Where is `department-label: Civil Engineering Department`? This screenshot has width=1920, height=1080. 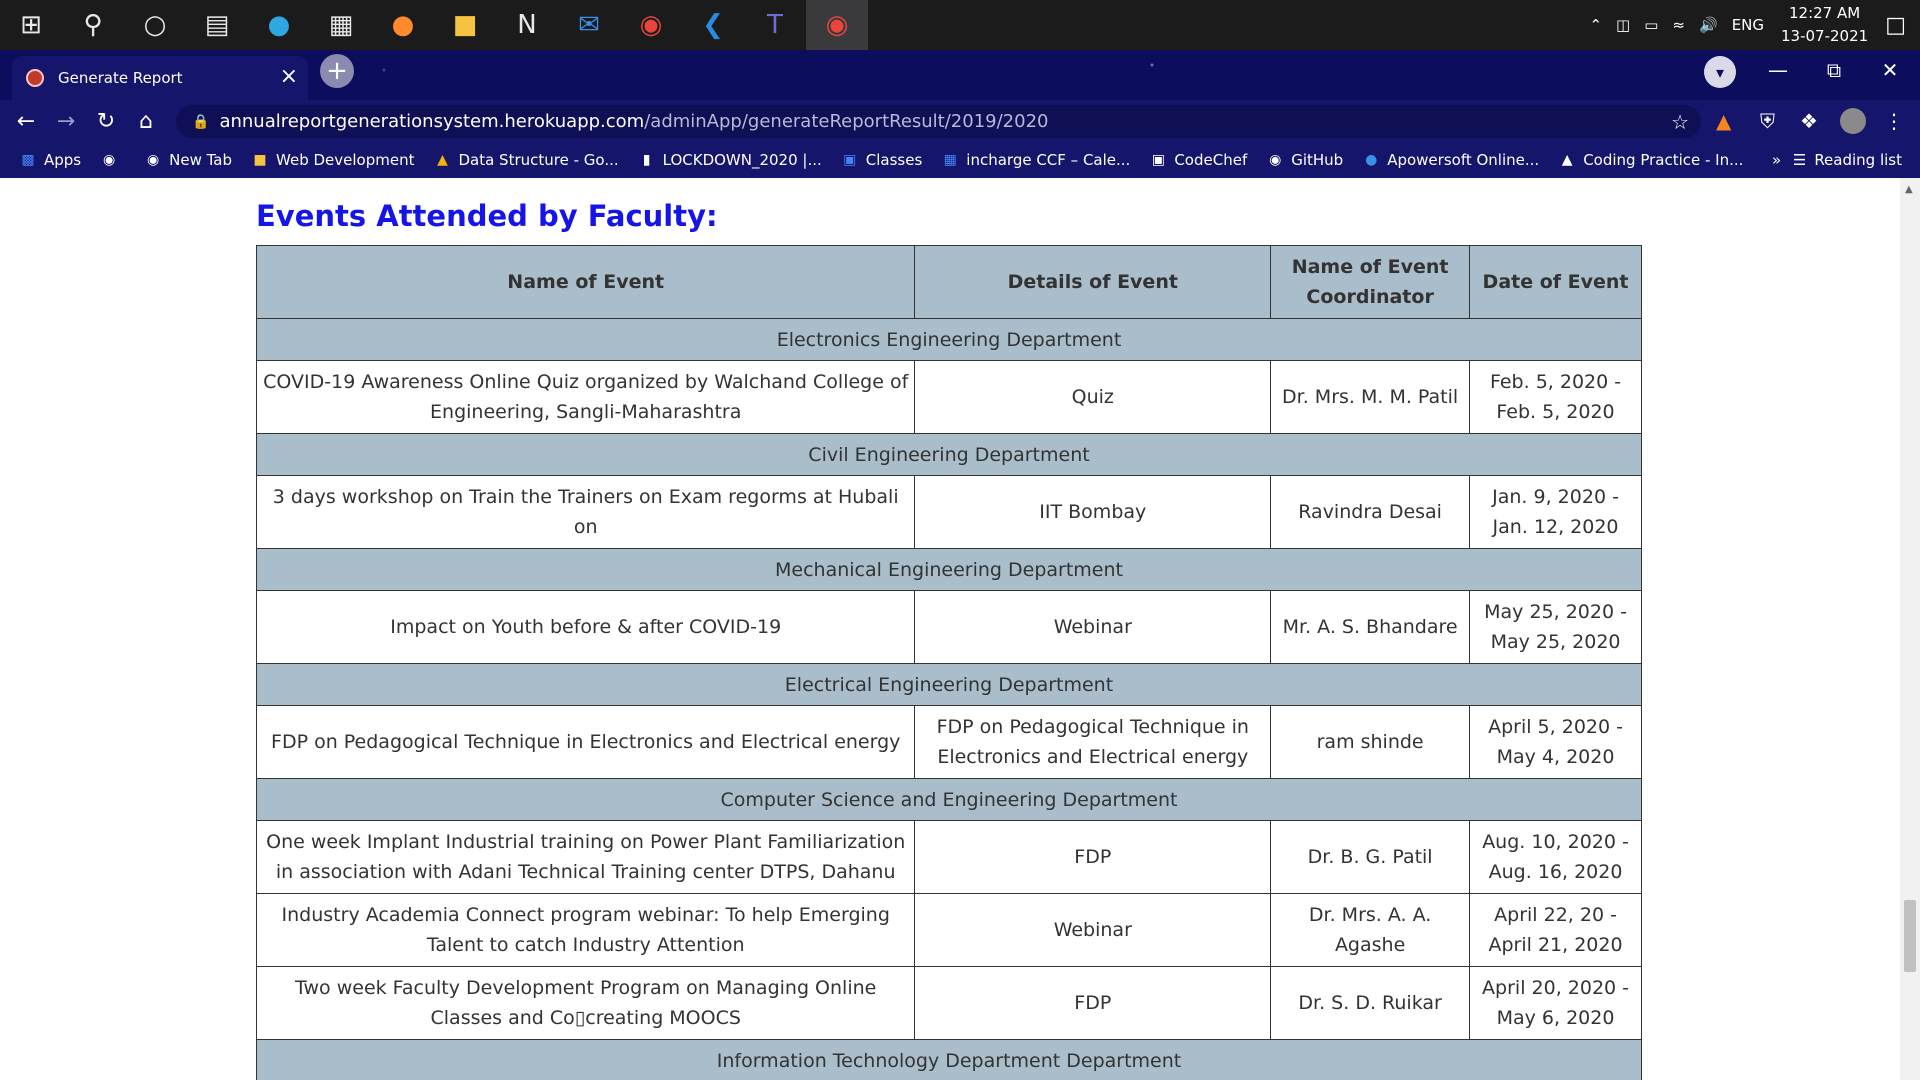 department-label: Civil Engineering Department is located at coordinates (949, 454).